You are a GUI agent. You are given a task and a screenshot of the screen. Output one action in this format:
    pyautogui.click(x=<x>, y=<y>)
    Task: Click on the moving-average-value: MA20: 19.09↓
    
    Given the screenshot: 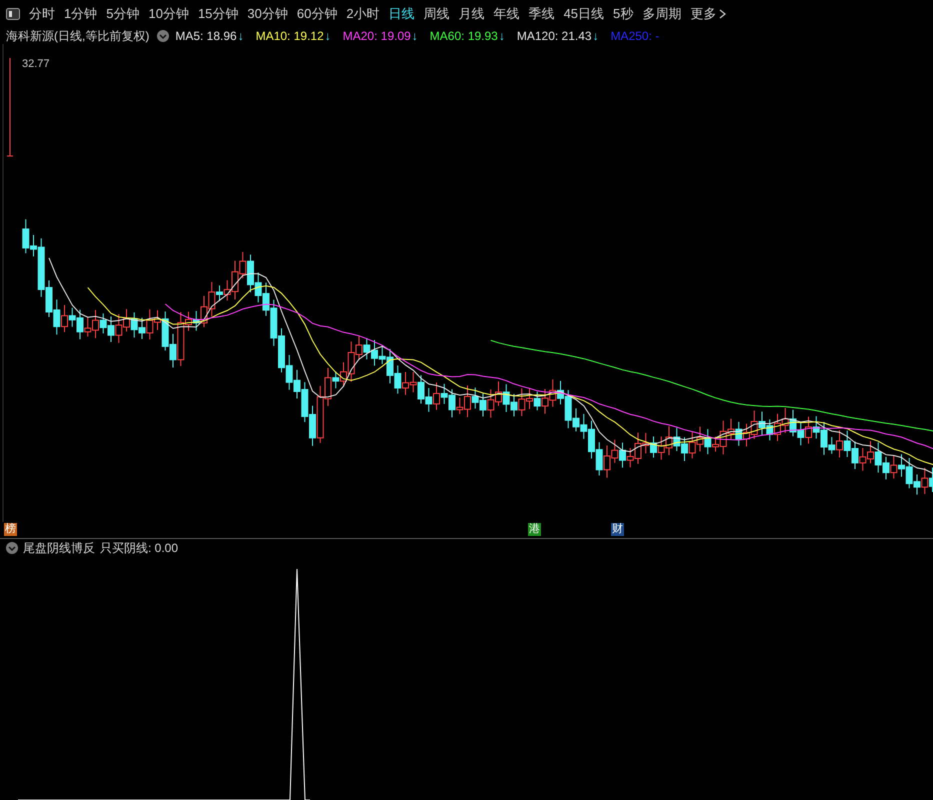 What is the action you would take?
    pyautogui.click(x=380, y=36)
    